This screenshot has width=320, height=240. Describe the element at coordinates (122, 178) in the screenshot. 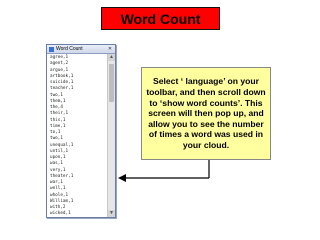

I see `arrow-head-icon` at that location.